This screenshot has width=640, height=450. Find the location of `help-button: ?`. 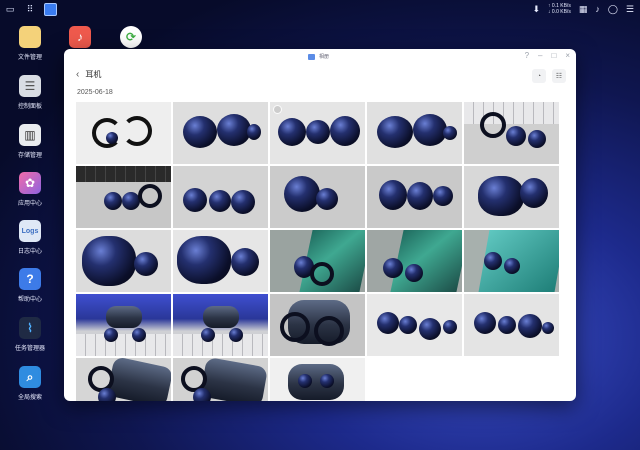

help-button: ? is located at coordinates (527, 55).